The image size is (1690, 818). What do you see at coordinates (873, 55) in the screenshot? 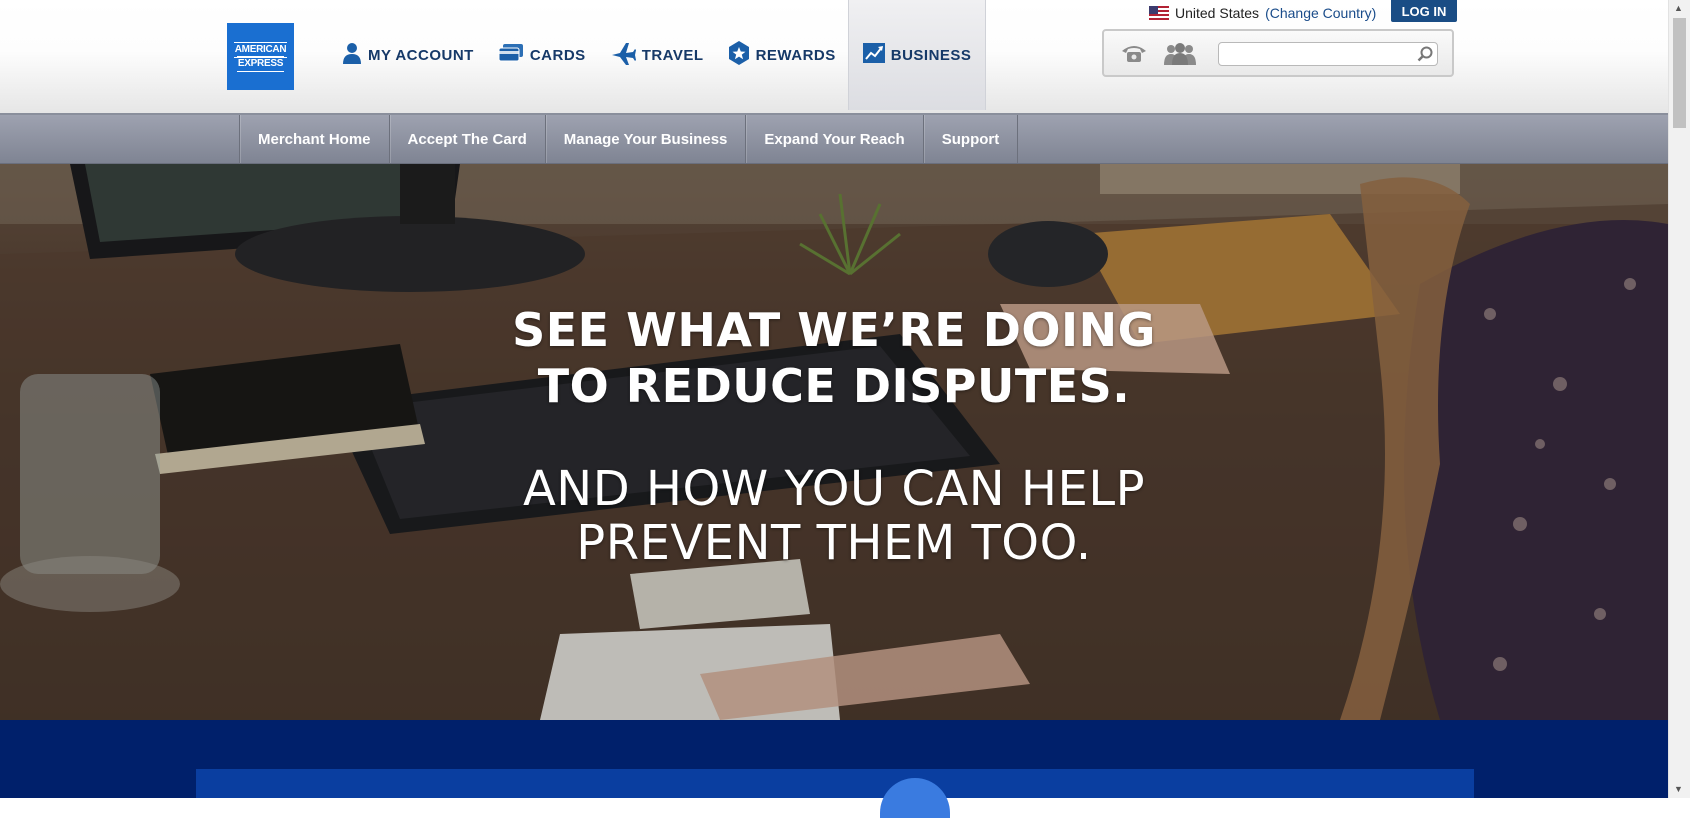
I see `chart-icon` at bounding box center [873, 55].